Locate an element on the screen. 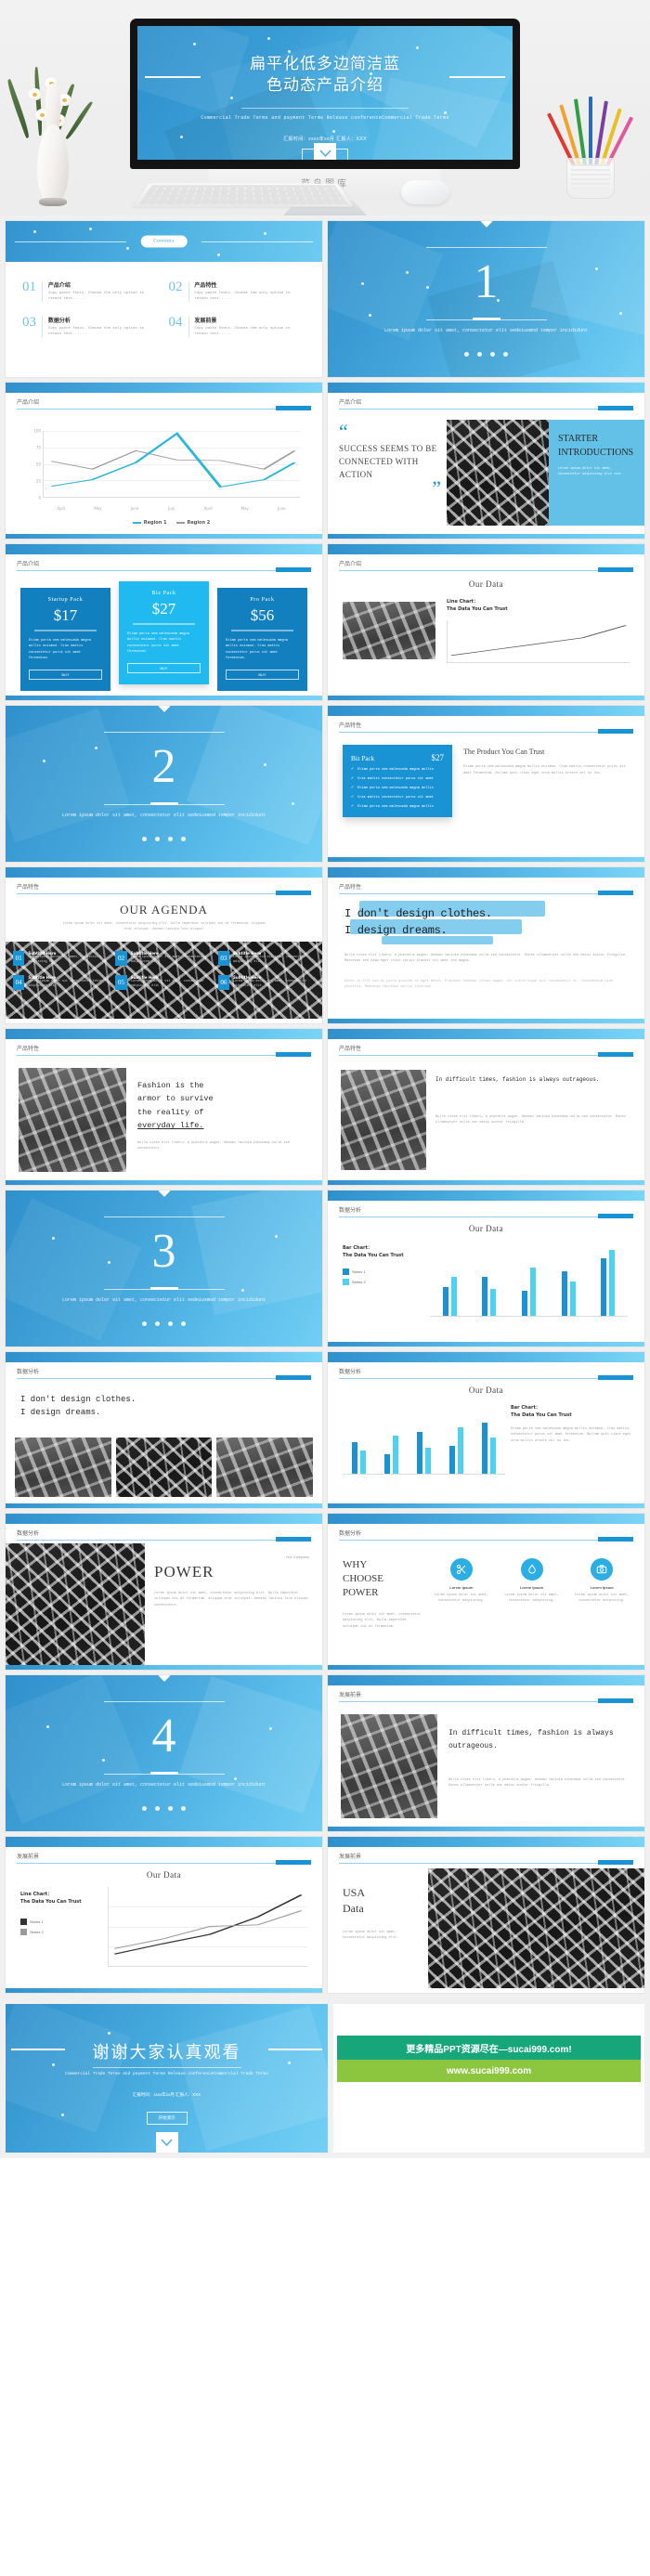  promo-line2: www.sucai999.com is located at coordinates (489, 2071).